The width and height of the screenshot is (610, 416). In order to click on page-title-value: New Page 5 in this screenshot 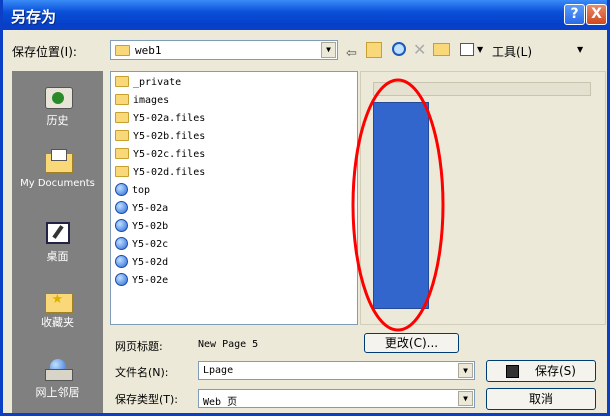, I will do `click(228, 344)`.